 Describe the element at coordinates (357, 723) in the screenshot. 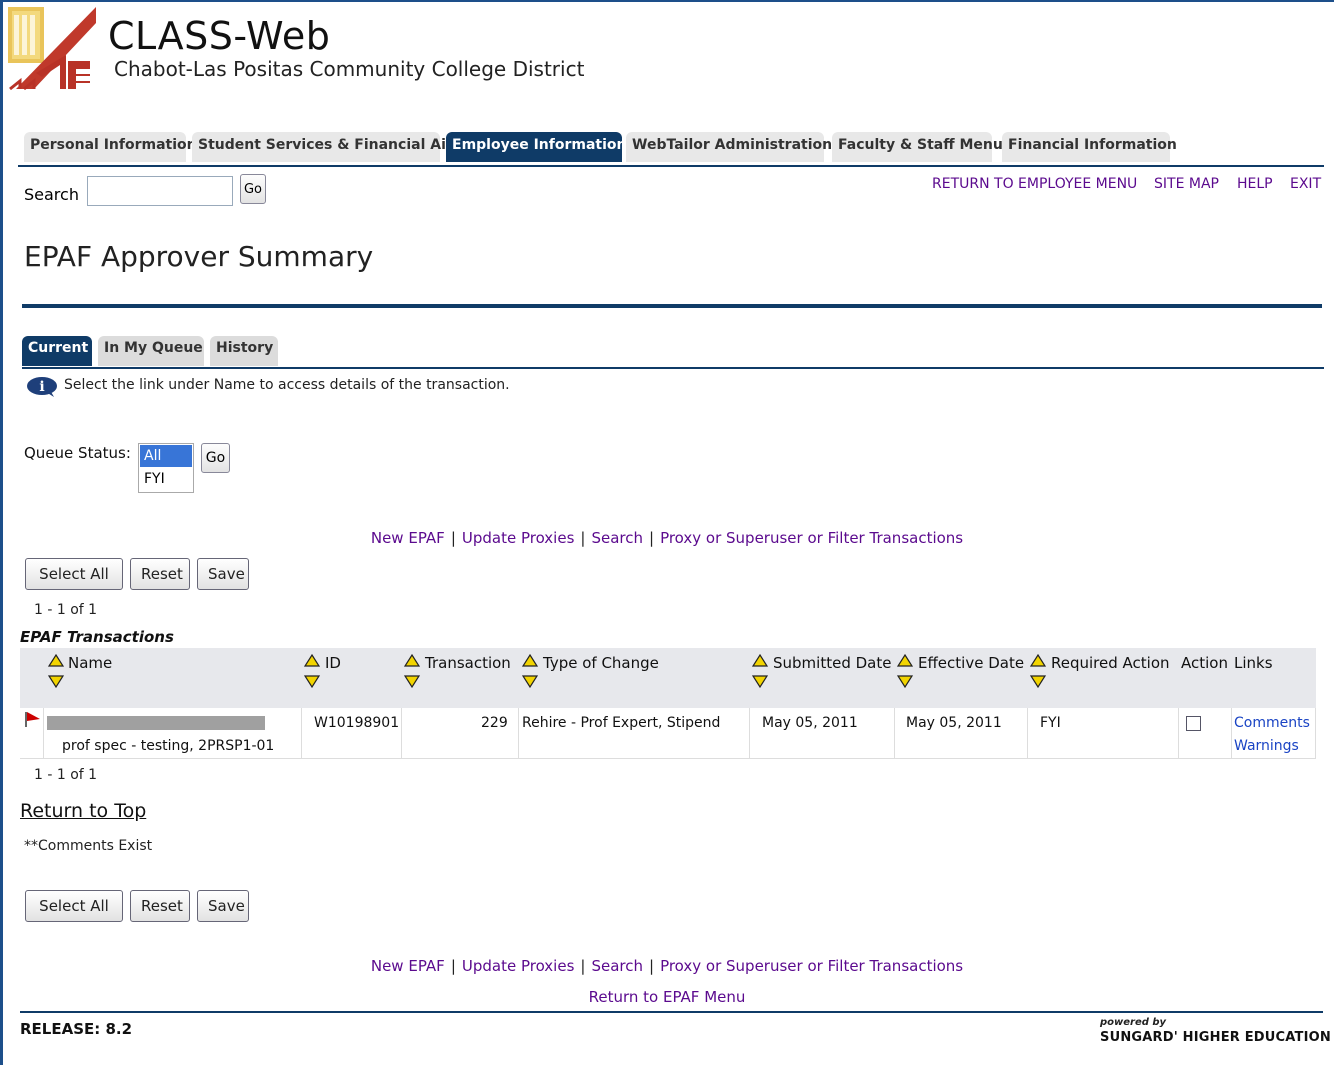

I see `cell-id: W10198901` at that location.